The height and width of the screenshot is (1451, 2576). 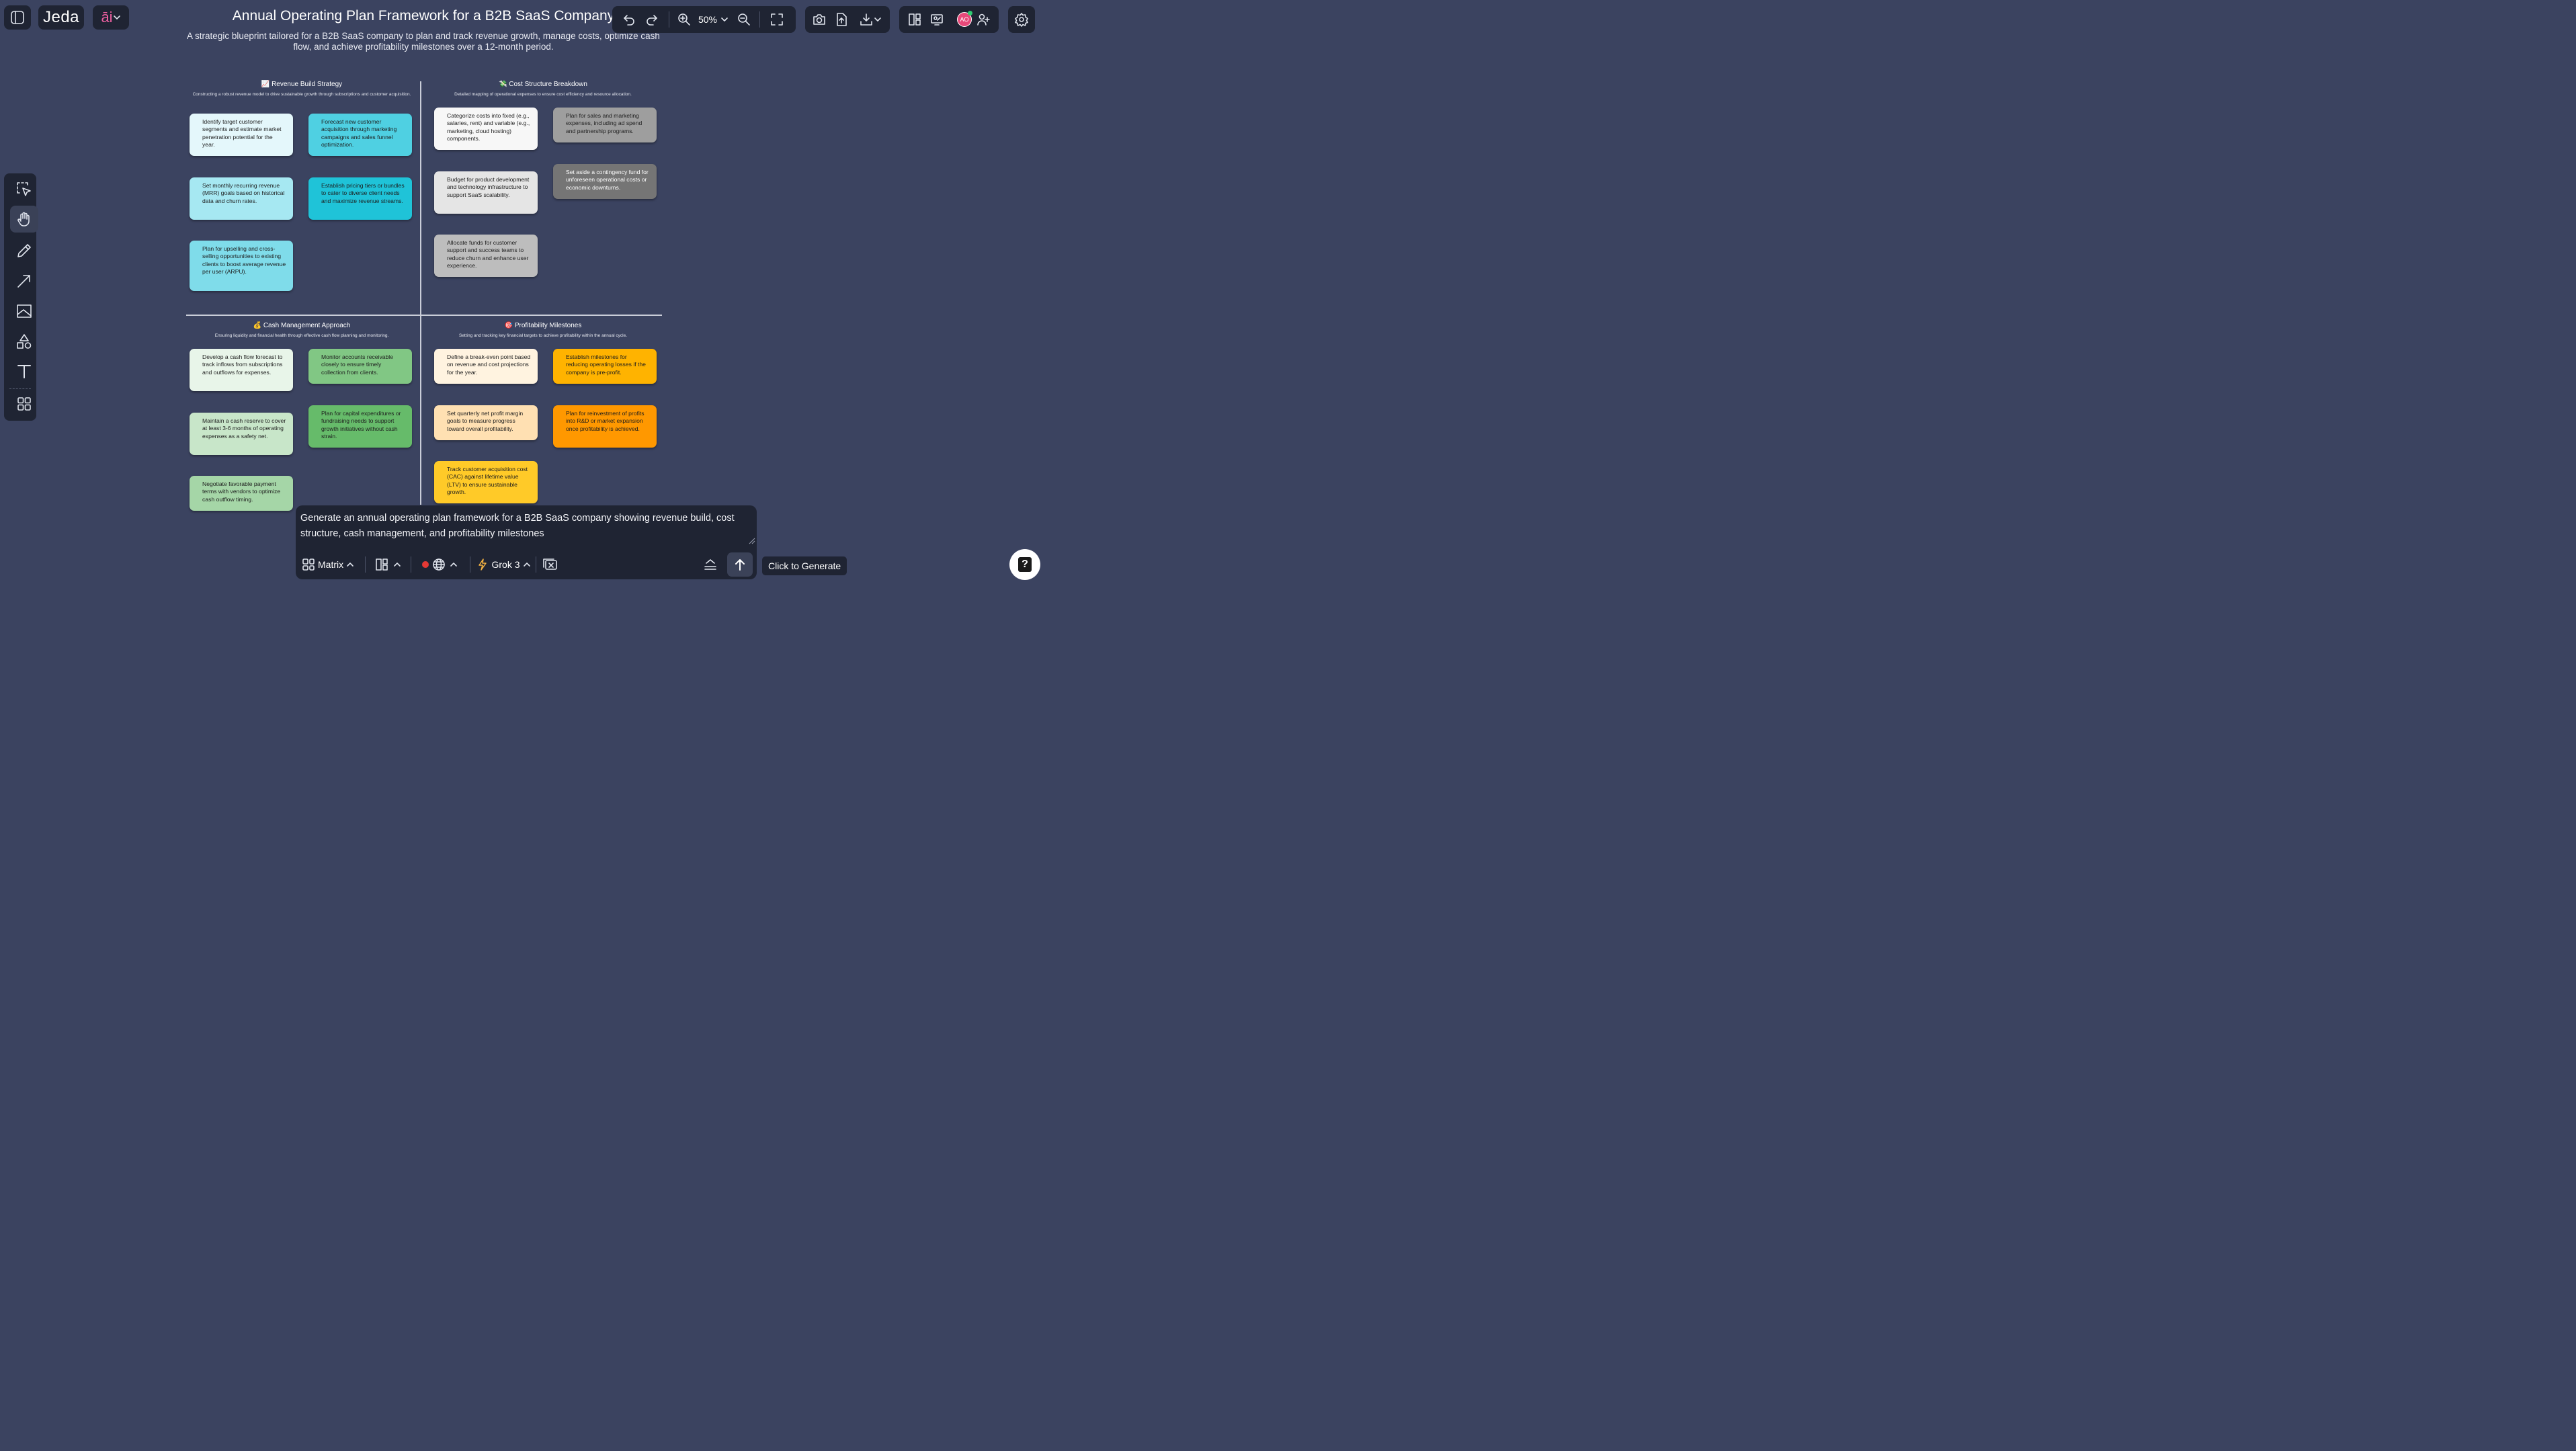 I want to click on zoom-level: 50%, so click(x=708, y=19).